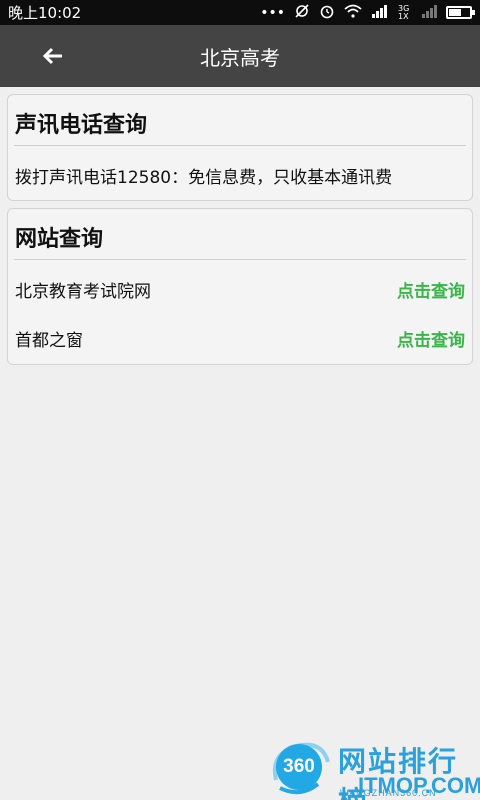 The height and width of the screenshot is (800, 480). I want to click on sync-off-icon, so click(302, 12).